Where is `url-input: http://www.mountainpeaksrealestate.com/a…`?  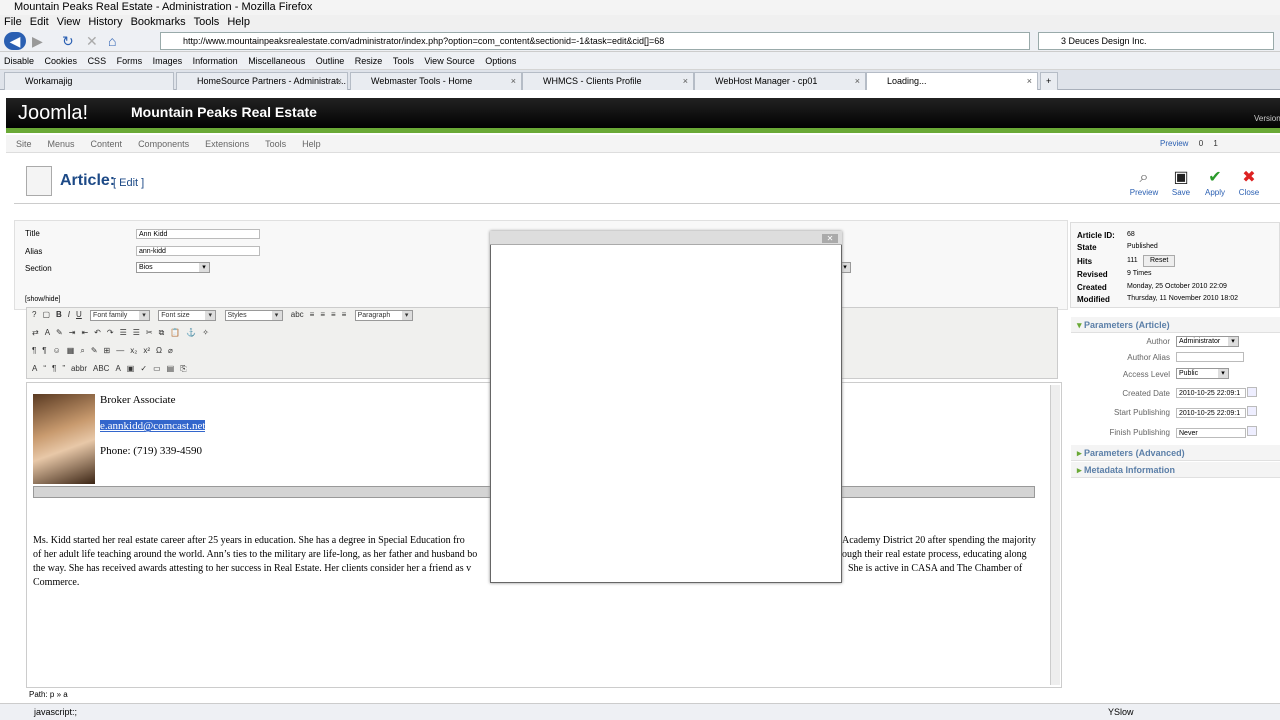
url-input: http://www.mountainpeaksrealestate.com/a… is located at coordinates (595, 41).